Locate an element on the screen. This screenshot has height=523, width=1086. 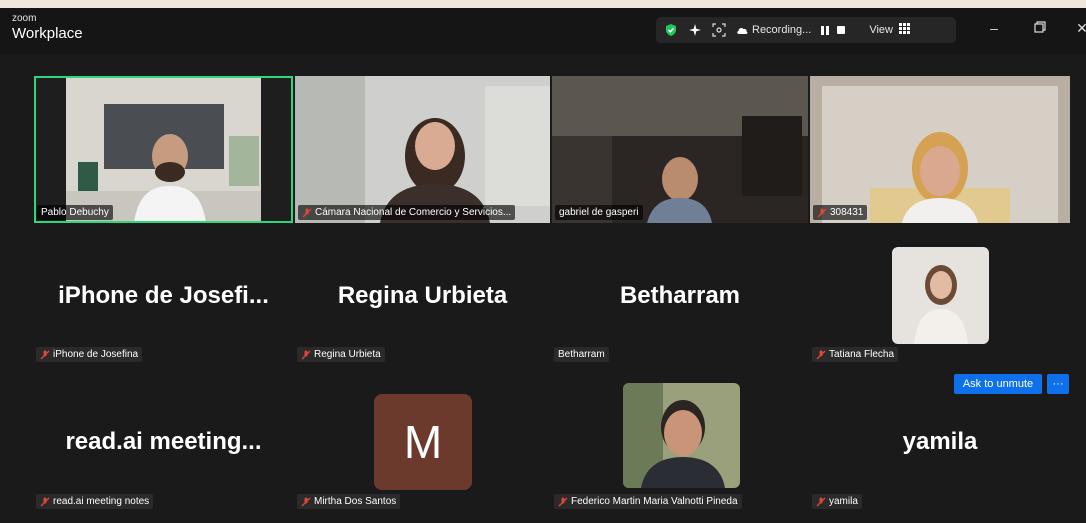
participant-tag: read.ai meeting notes is located at coordinates (95, 501).